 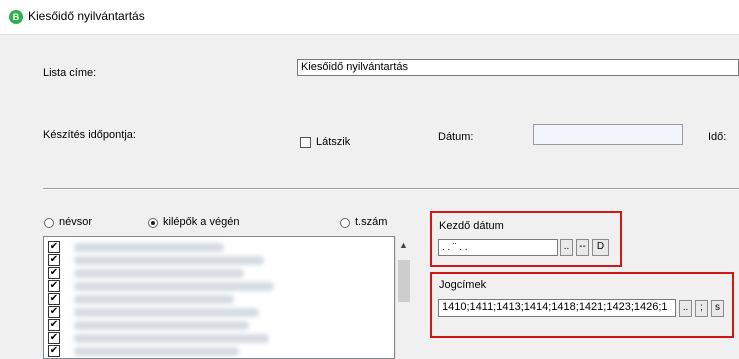 What do you see at coordinates (49, 223) in the screenshot?
I see `radio-nevsor` at bounding box center [49, 223].